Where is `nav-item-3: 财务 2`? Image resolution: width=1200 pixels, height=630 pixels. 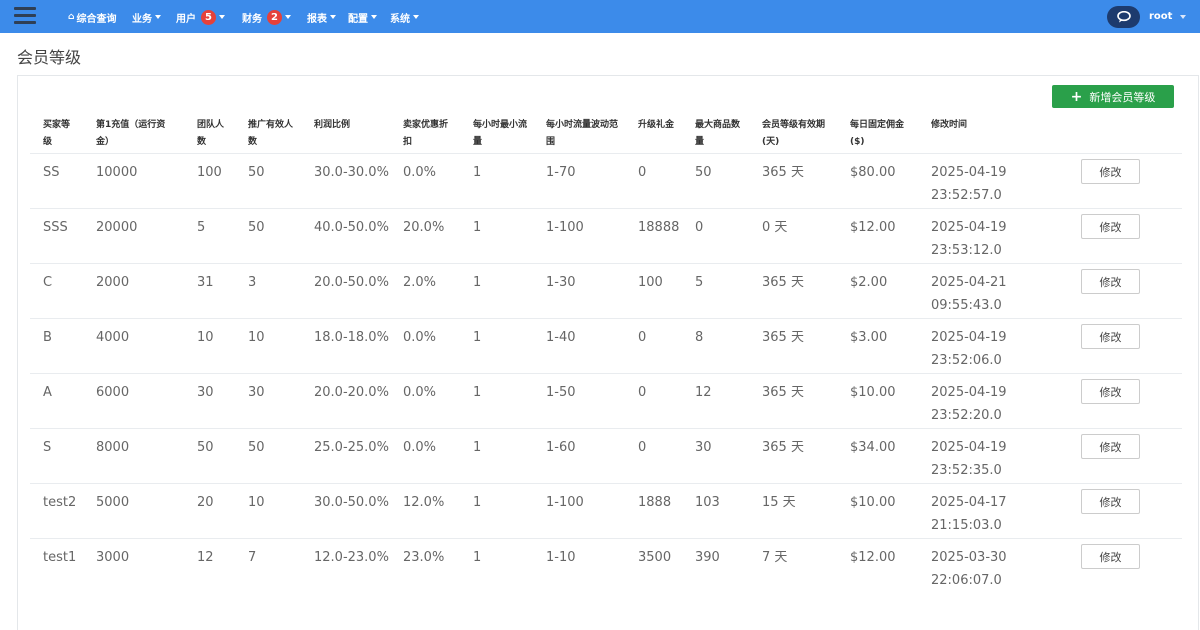
nav-item-3: 财务 2 is located at coordinates (266, 17).